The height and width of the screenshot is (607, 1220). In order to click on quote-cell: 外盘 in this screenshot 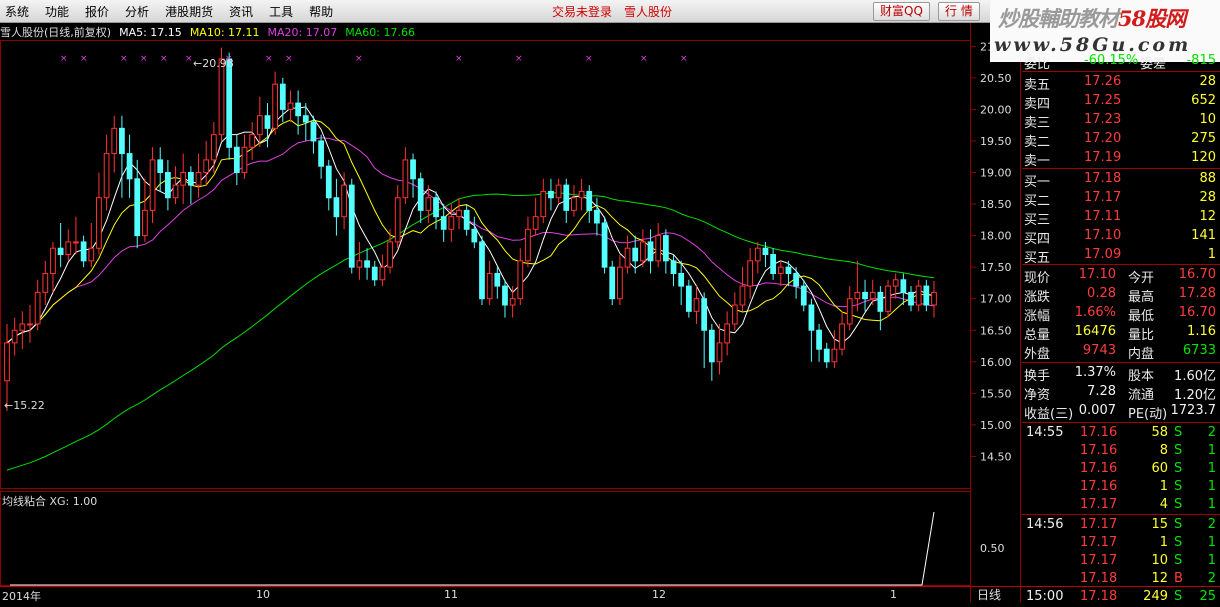, I will do `click(1037, 354)`.